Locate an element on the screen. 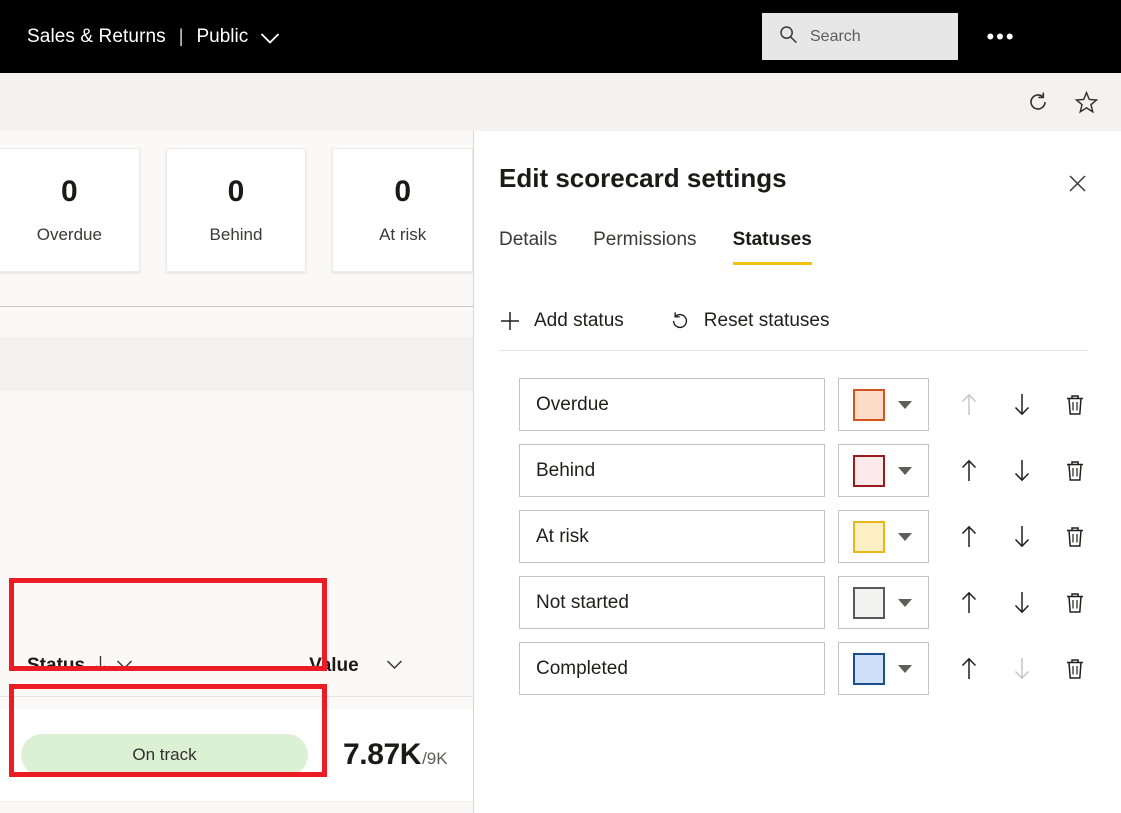 The image size is (1121, 813). kpi-card-at-risk: 0 At risk is located at coordinates (402, 210).